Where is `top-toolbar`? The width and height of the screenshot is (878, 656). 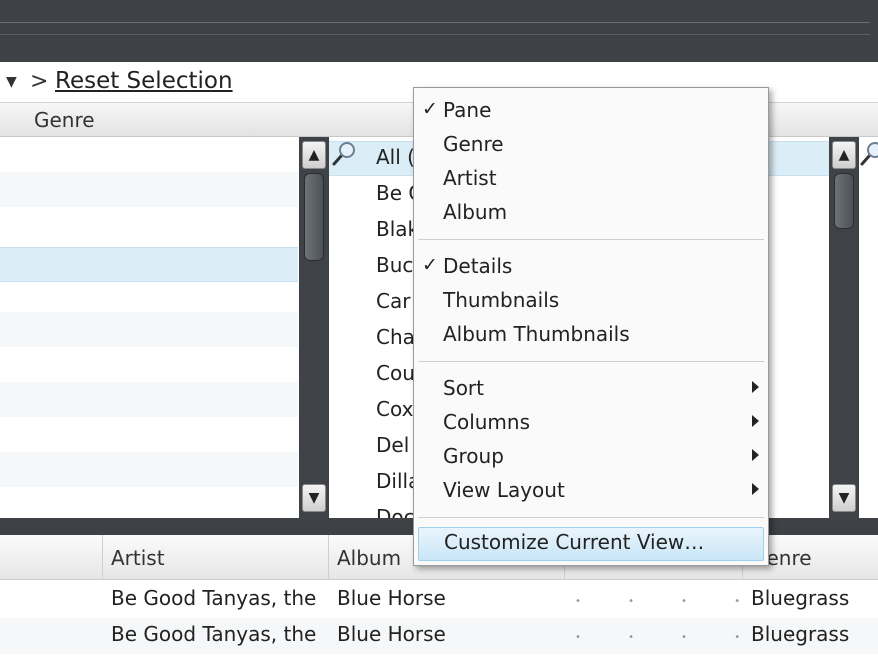 top-toolbar is located at coordinates (439, 31).